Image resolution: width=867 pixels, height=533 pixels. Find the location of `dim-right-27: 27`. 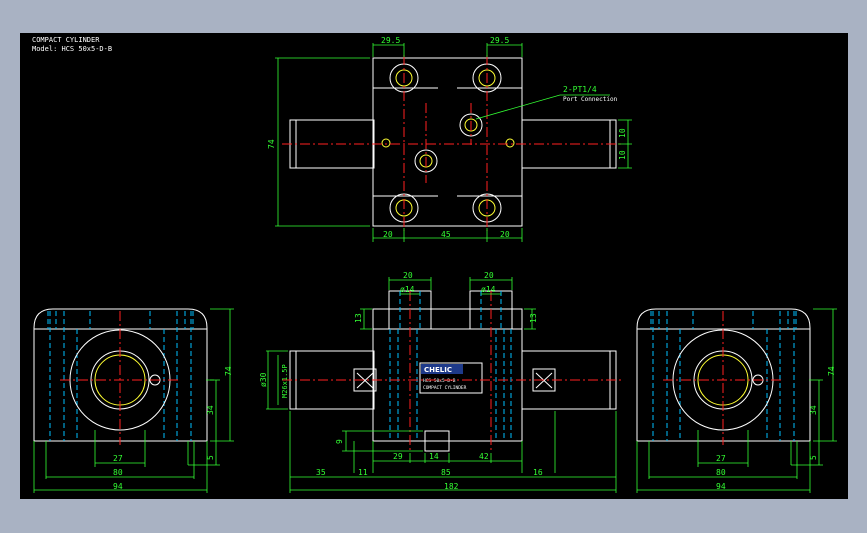

dim-right-27: 27 is located at coordinates (721, 458).